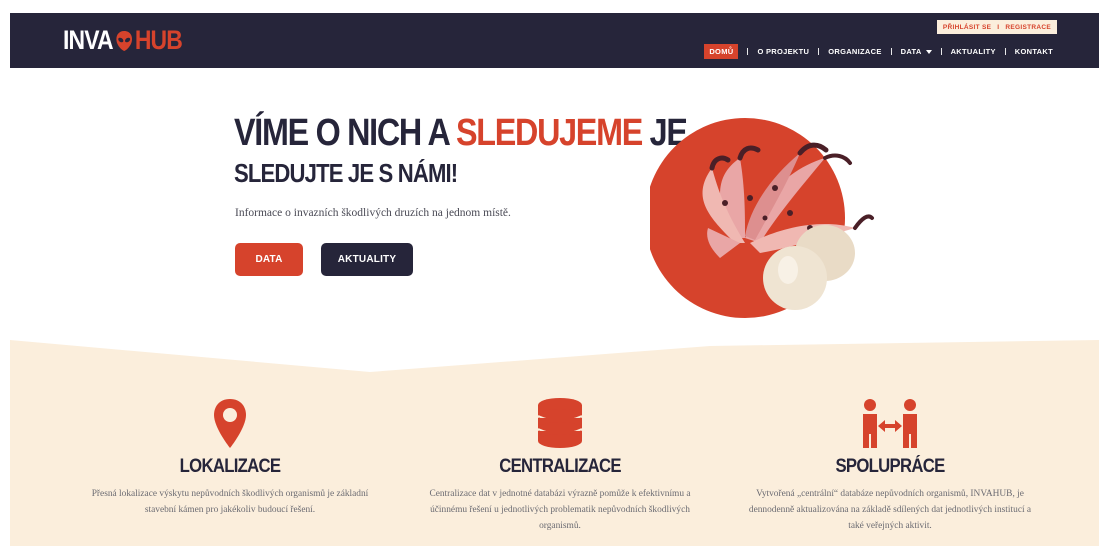 This screenshot has height=546, width=1099. Describe the element at coordinates (549, 133) in the screenshot. I see `headline-highlight: SLEDUJEME` at that location.